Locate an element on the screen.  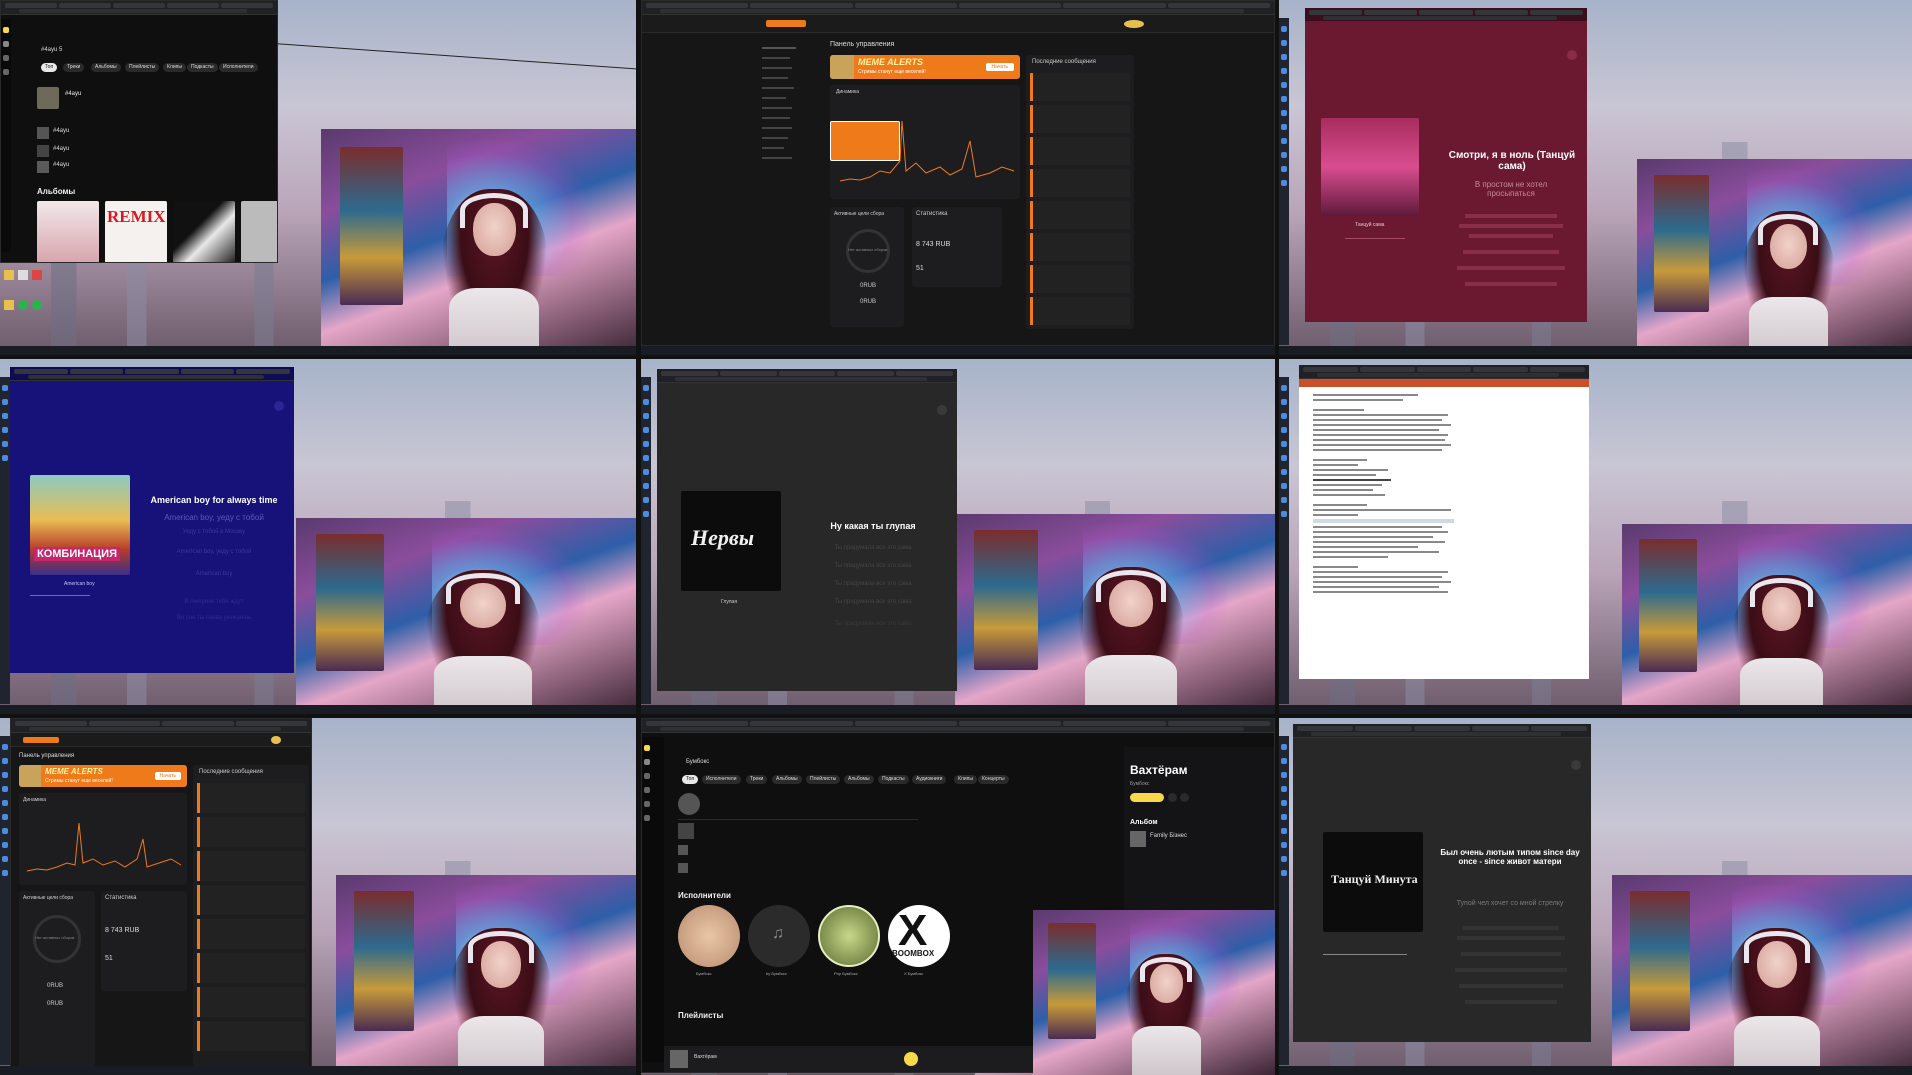
artist-name: by Бумбокс is located at coordinates (776, 973).